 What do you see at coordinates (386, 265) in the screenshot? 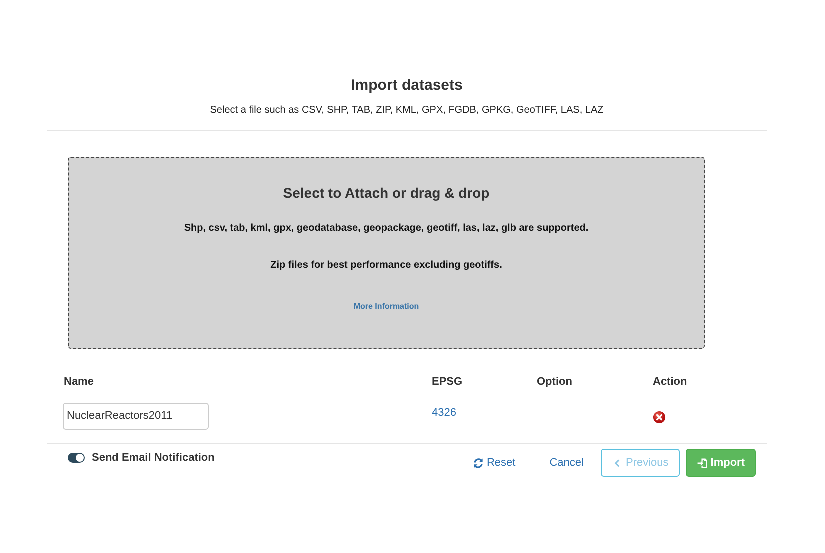
I see `drop-zone-text: Zip files for best performance excluding geotiffs.` at bounding box center [386, 265].